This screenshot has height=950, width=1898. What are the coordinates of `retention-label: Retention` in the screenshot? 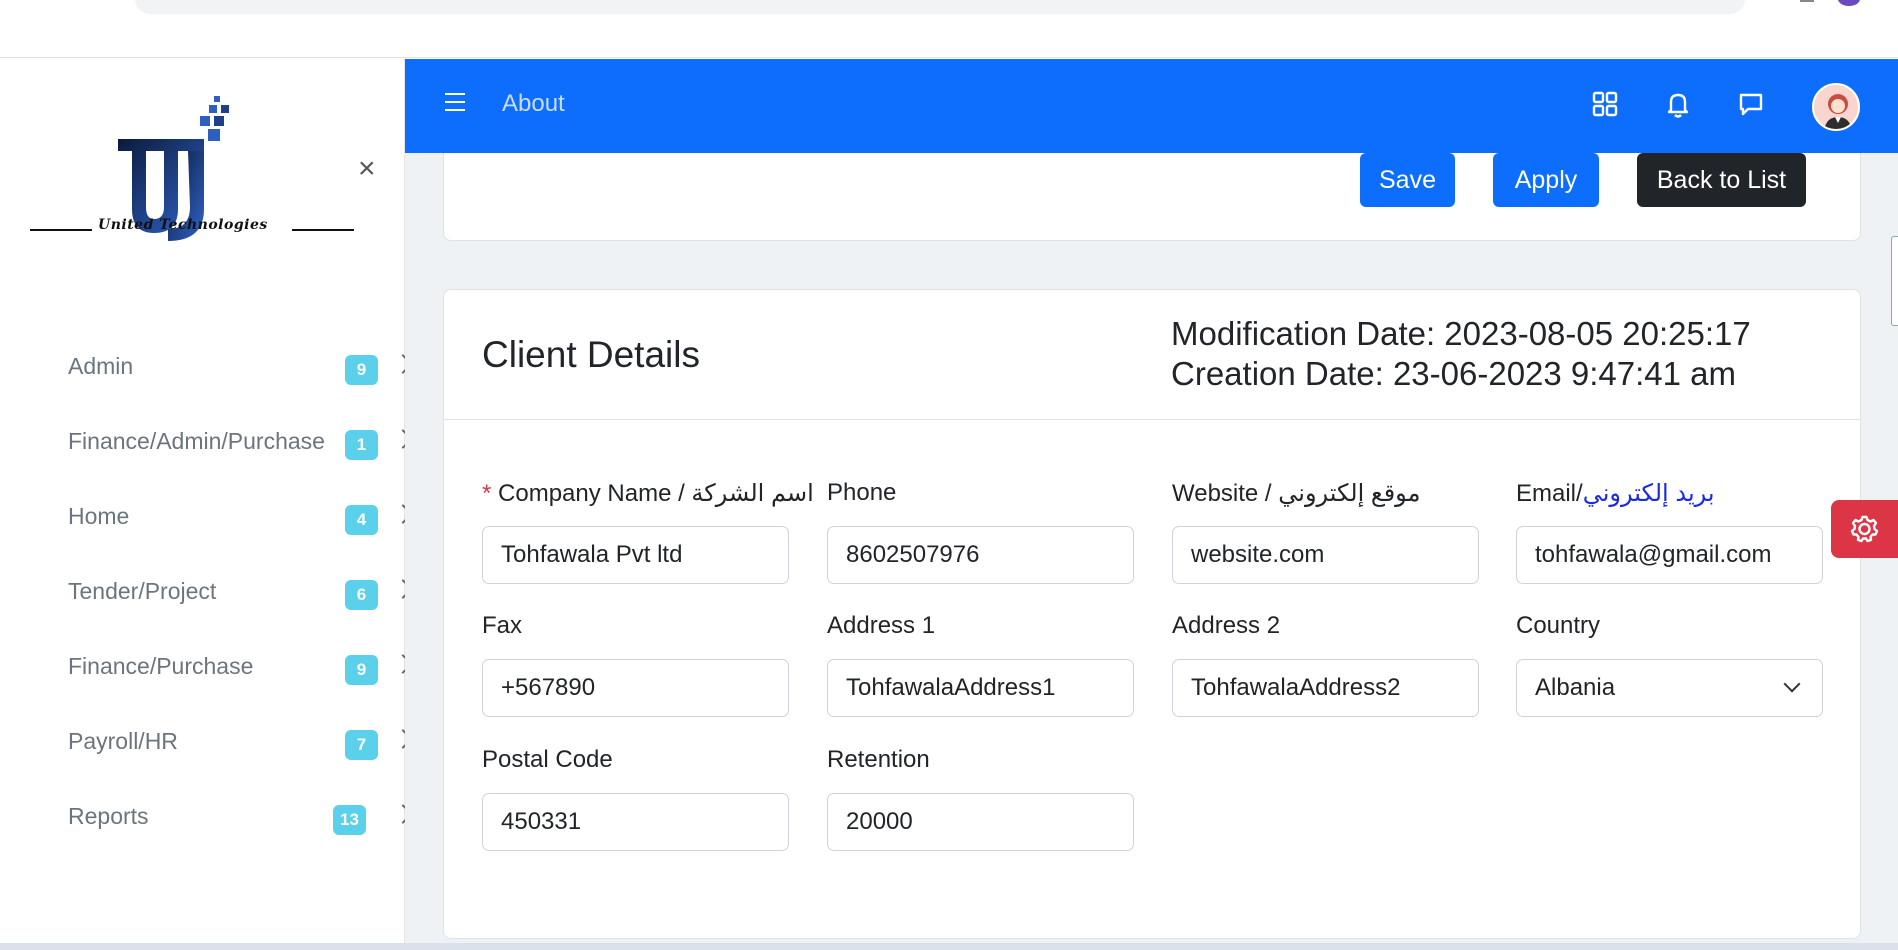 It's located at (878, 759).